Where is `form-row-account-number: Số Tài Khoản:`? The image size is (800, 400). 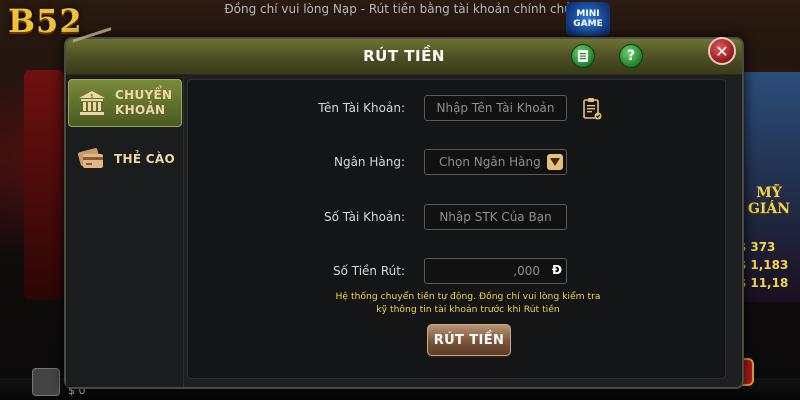 form-row-account-number: Số Tài Khoản: is located at coordinates (456, 218).